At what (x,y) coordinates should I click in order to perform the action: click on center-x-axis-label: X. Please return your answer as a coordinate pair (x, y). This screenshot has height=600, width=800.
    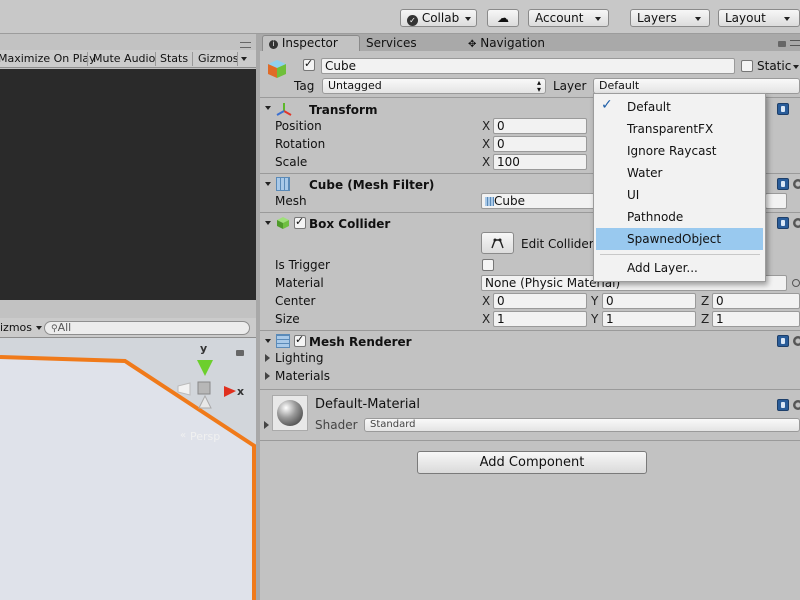
    Looking at the image, I should click on (486, 301).